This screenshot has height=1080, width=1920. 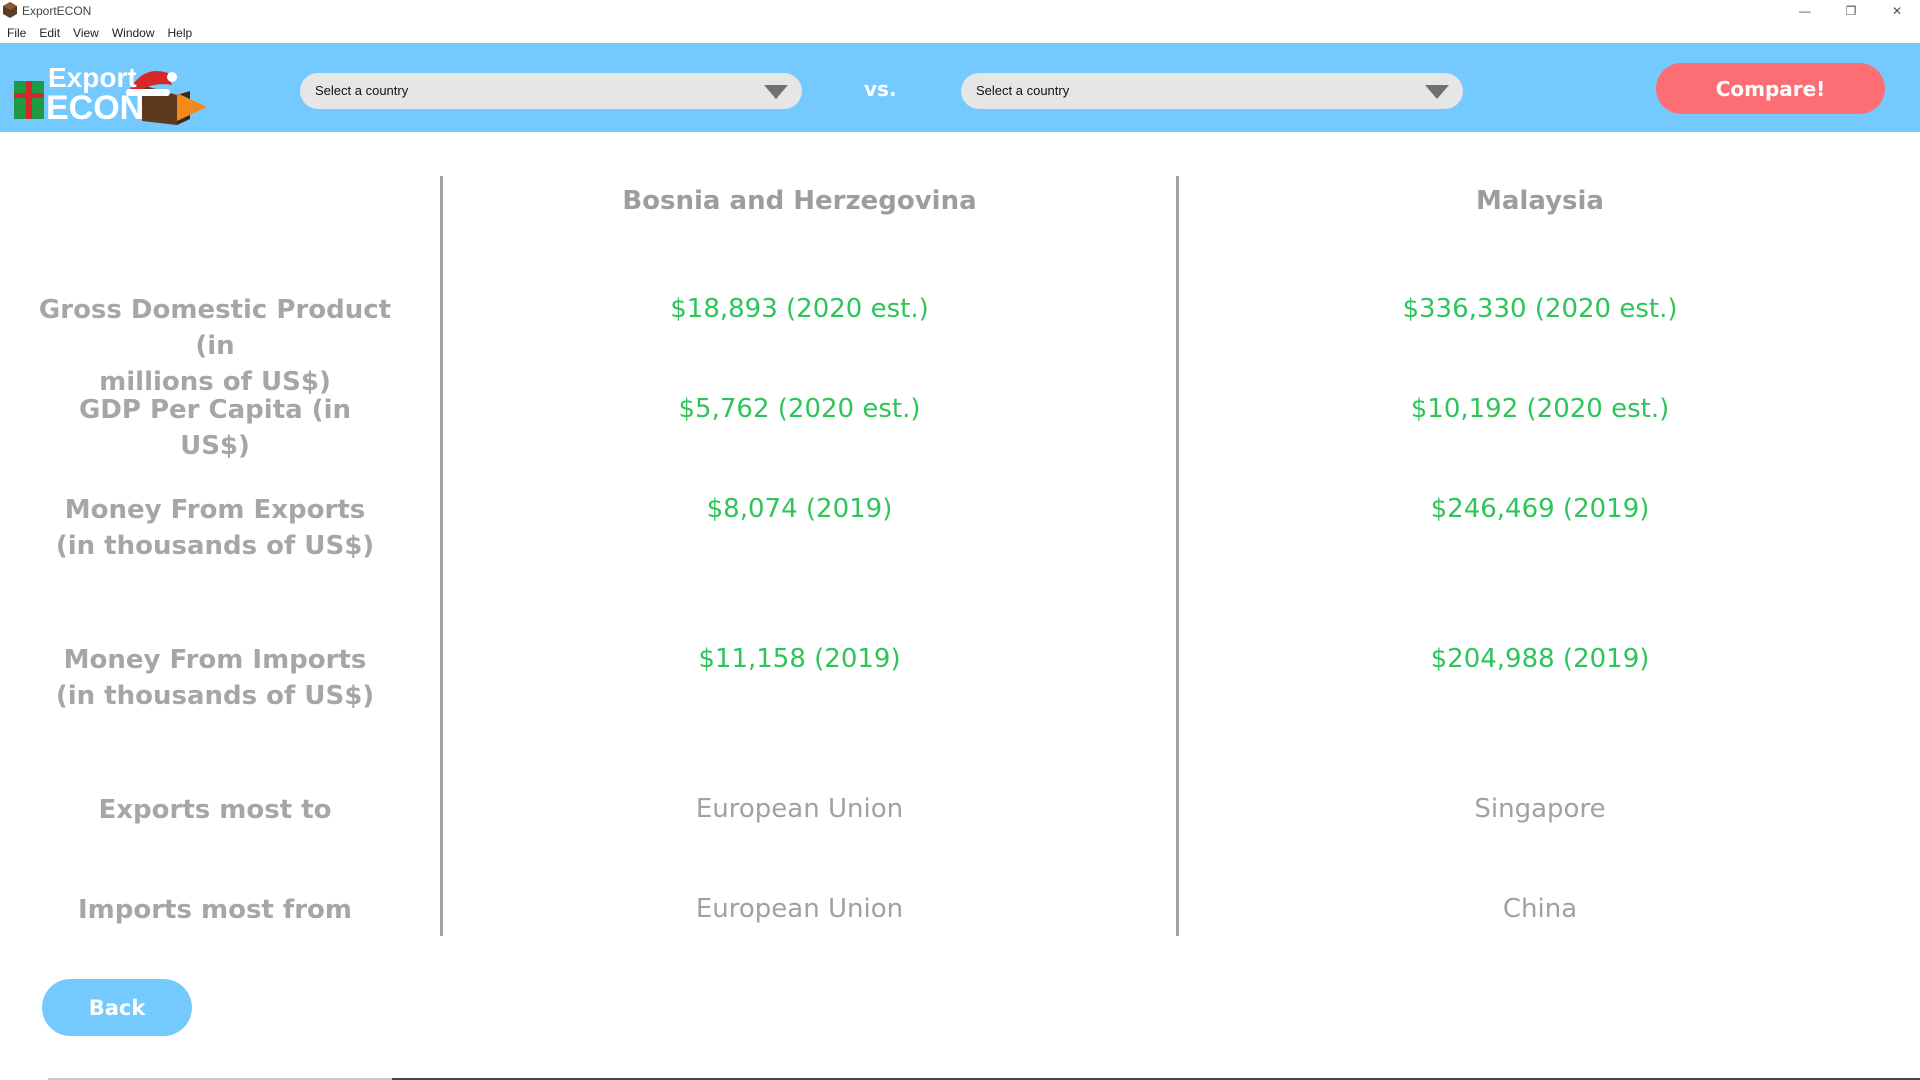 I want to click on close-icon: ✕, so click(x=1897, y=11).